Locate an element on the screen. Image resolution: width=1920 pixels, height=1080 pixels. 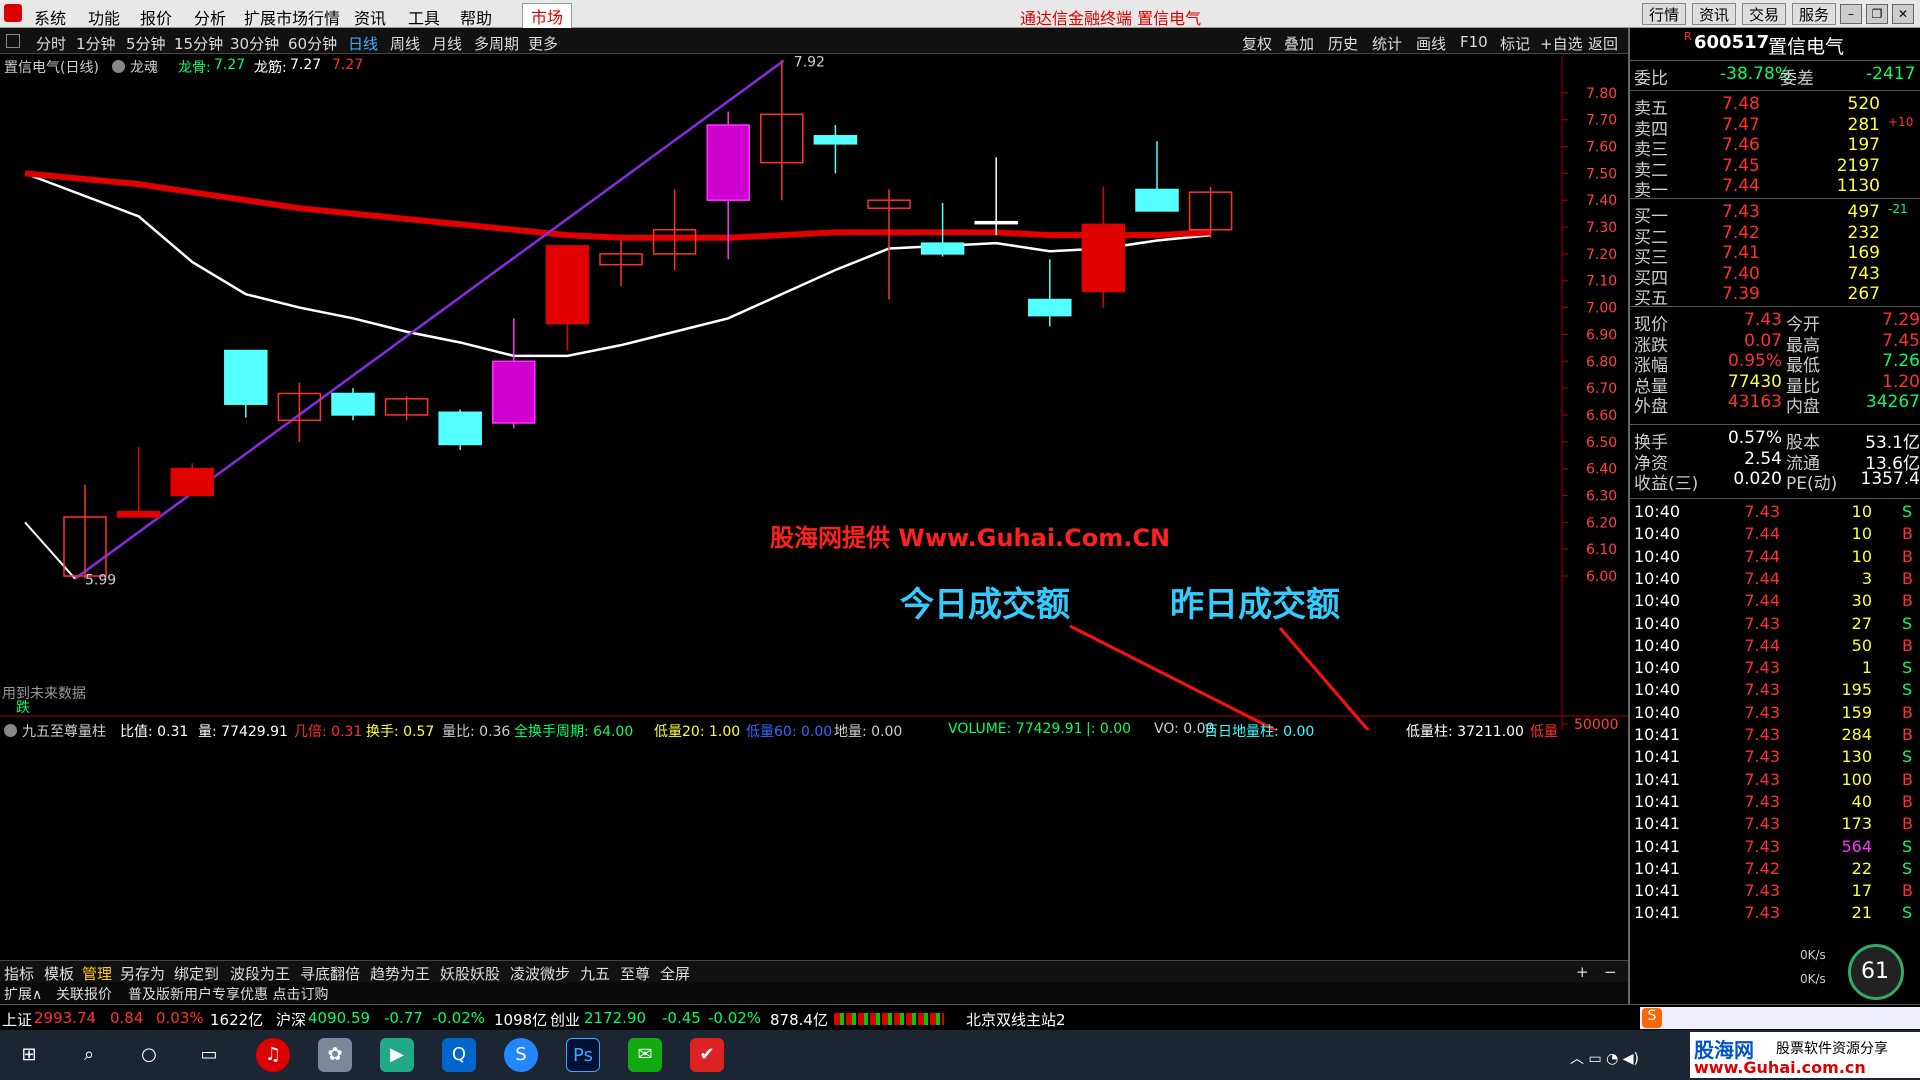
photoshop-icon: Ps is located at coordinates (583, 1055).